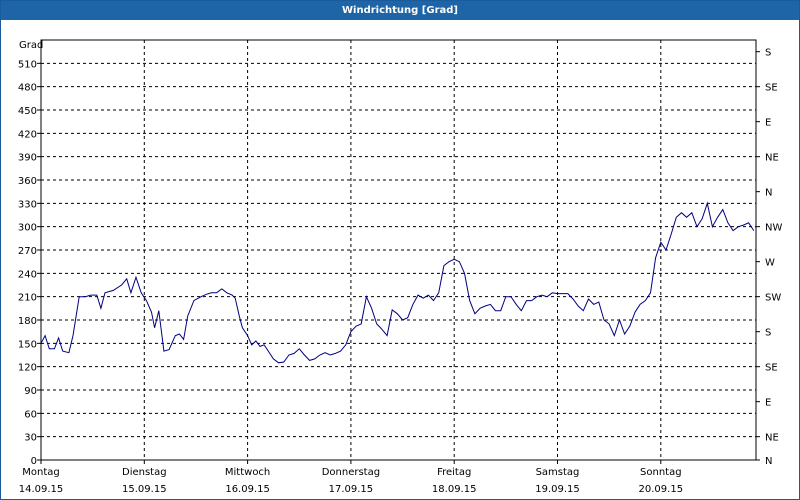 The width and height of the screenshot is (800, 500). What do you see at coordinates (27, 274) in the screenshot?
I see `y-tick-label: 240` at bounding box center [27, 274].